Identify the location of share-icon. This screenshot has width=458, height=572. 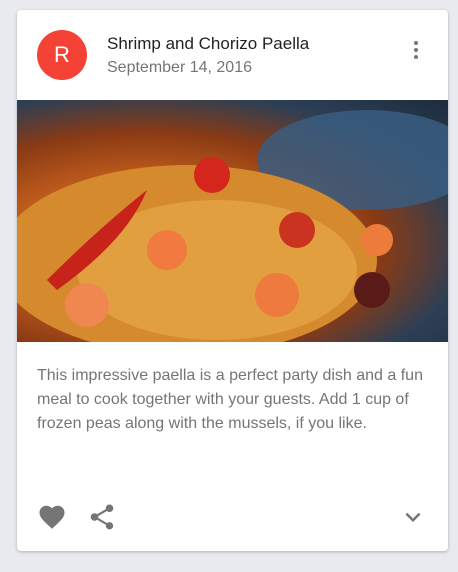
(102, 517).